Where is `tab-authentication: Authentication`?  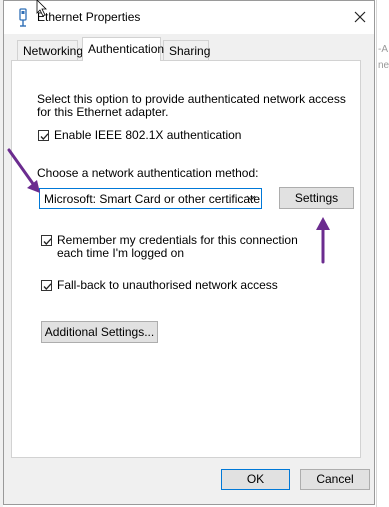 tab-authentication: Authentication is located at coordinates (123, 49).